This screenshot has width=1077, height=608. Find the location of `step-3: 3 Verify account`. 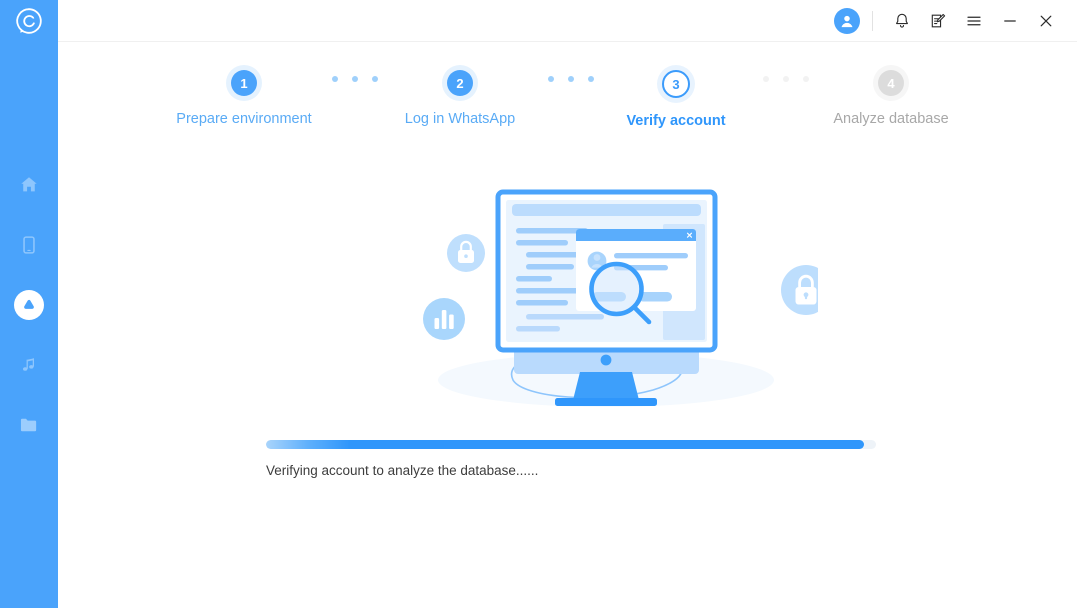

step-3: 3 Verify account is located at coordinates (676, 96).